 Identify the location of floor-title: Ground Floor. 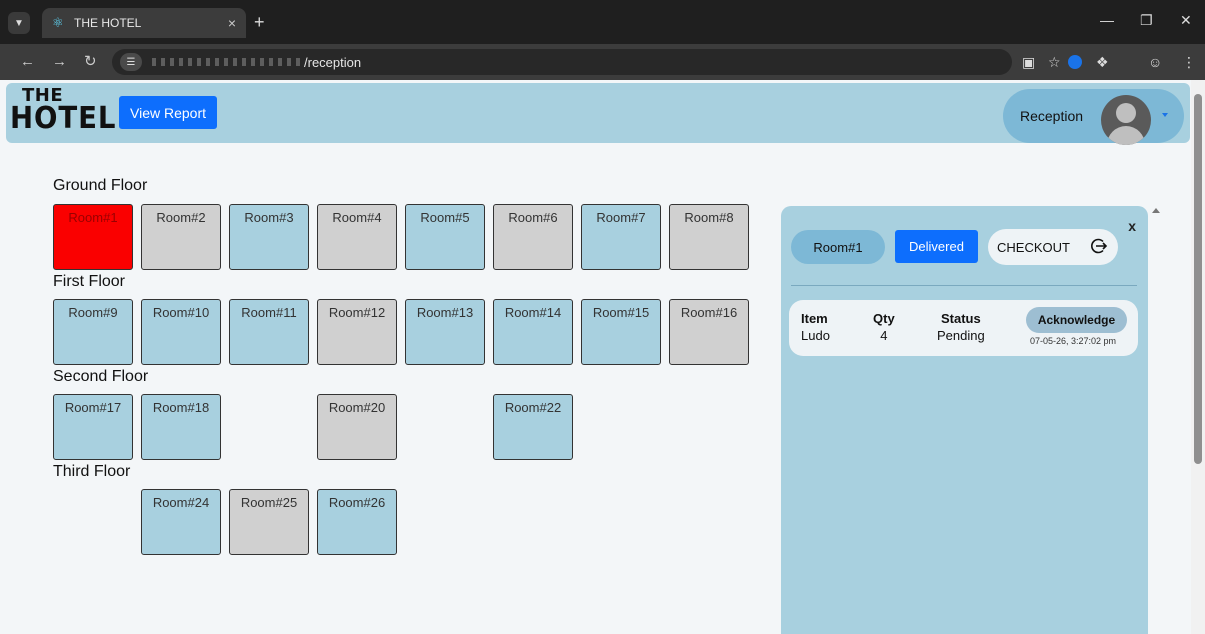
(100, 185).